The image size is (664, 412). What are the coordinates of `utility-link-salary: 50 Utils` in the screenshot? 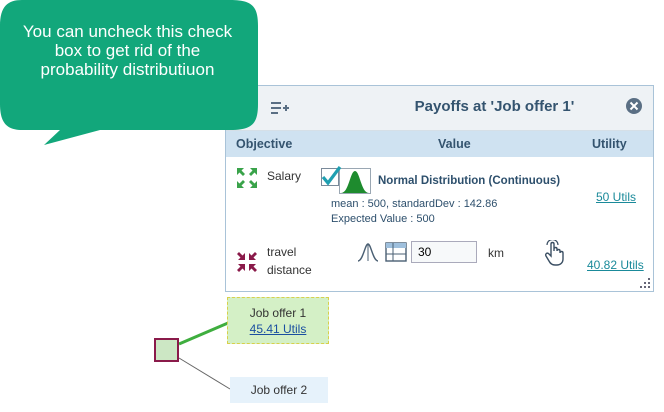 It's located at (616, 197).